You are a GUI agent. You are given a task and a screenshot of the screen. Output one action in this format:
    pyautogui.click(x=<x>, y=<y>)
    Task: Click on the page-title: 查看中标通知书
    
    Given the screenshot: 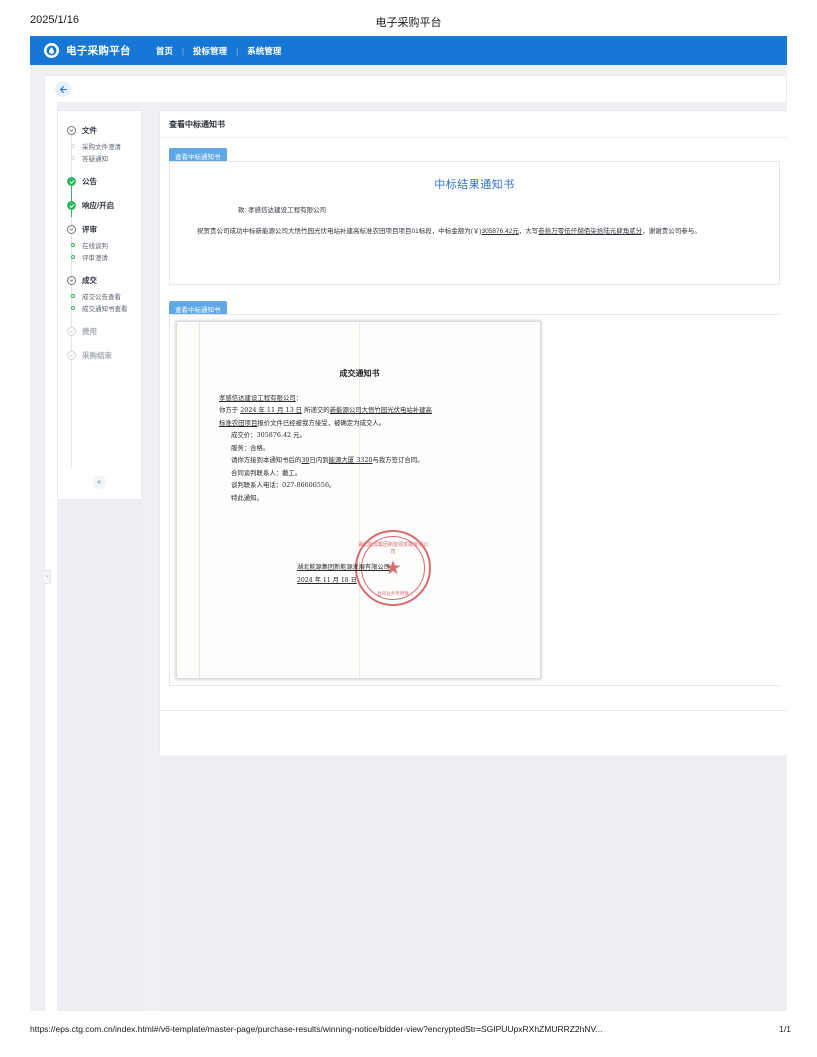 What is the action you would take?
    pyautogui.click(x=197, y=124)
    